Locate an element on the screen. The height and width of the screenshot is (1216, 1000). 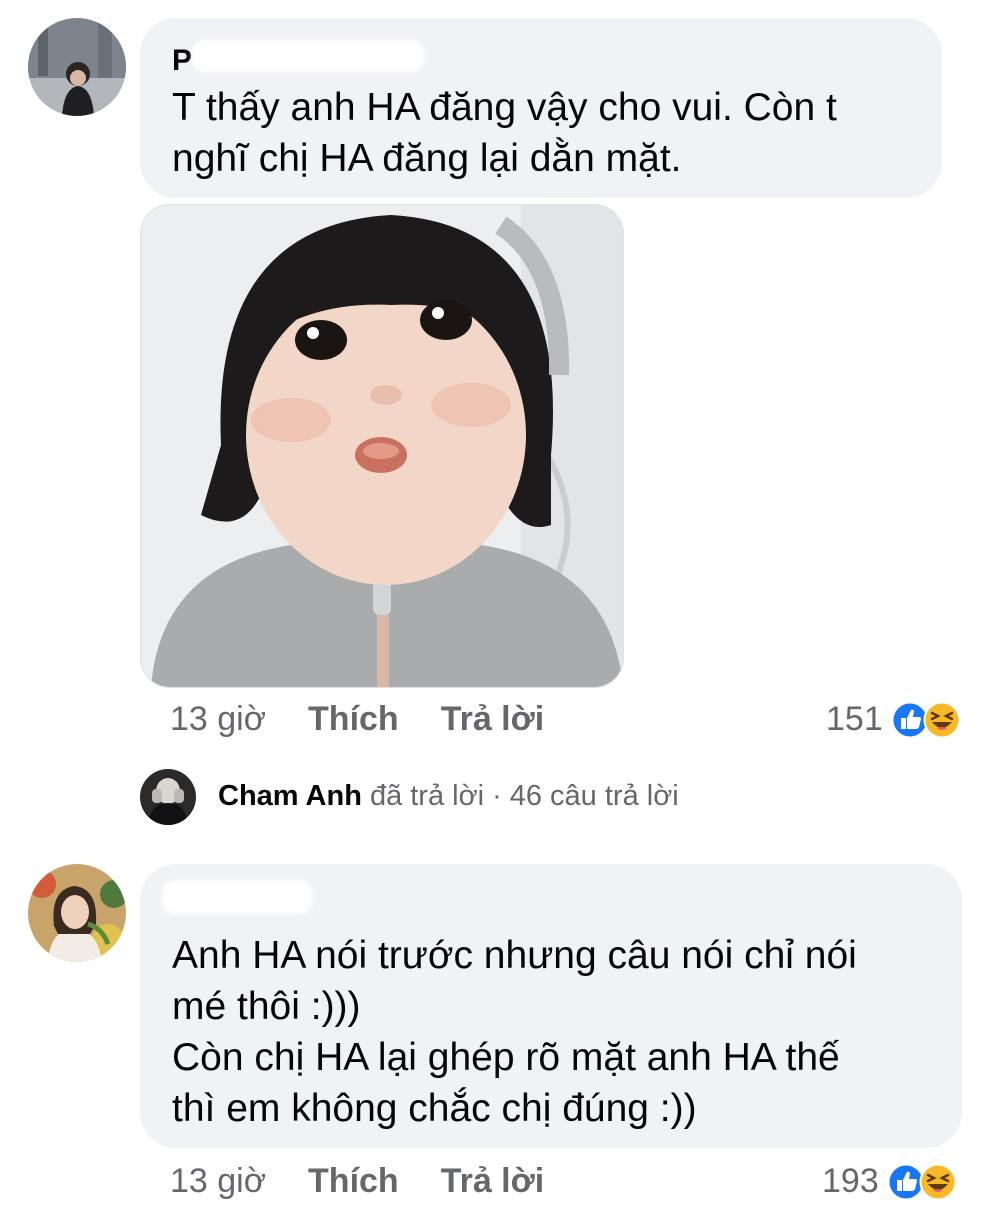
reaction-count: 193 is located at coordinates (850, 1181).